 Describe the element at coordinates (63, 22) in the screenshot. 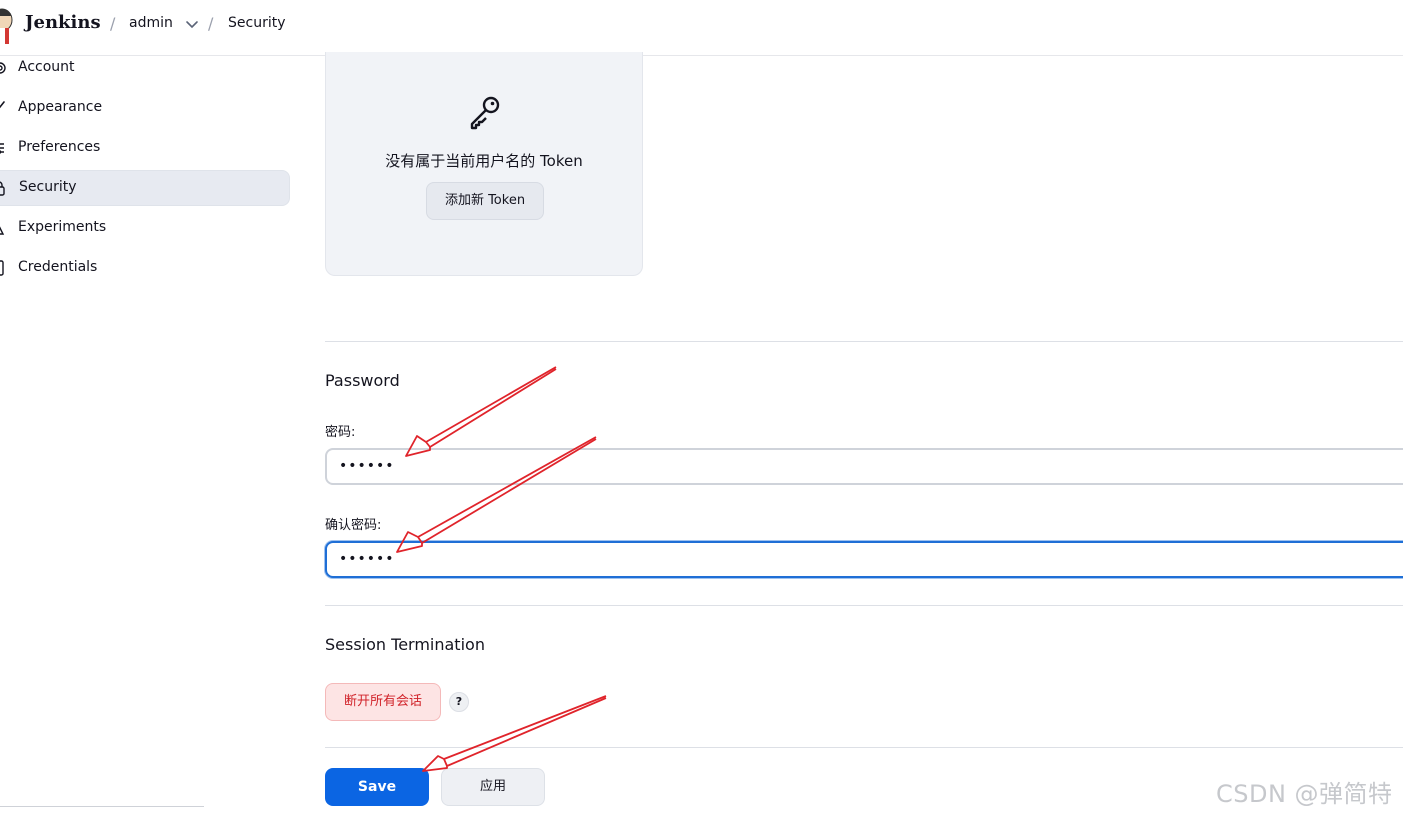

I see `brand-name: Jenkins` at that location.